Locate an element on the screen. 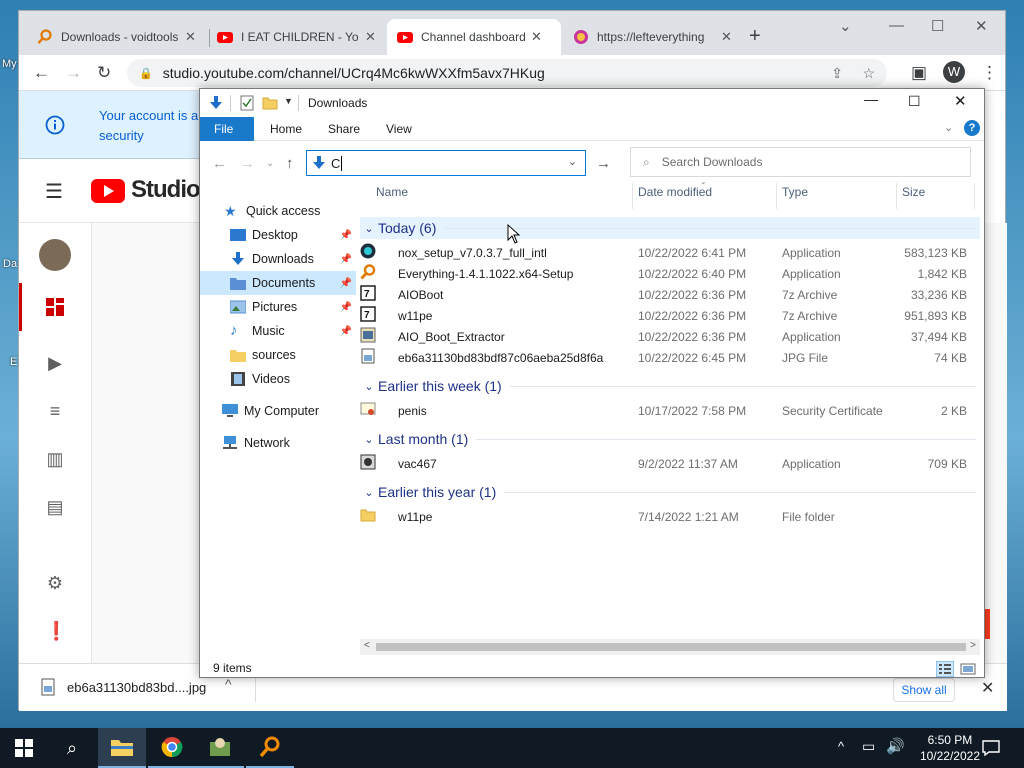 This screenshot has height=768, width=1024. desktop-icon-label: E is located at coordinates (13, 362).